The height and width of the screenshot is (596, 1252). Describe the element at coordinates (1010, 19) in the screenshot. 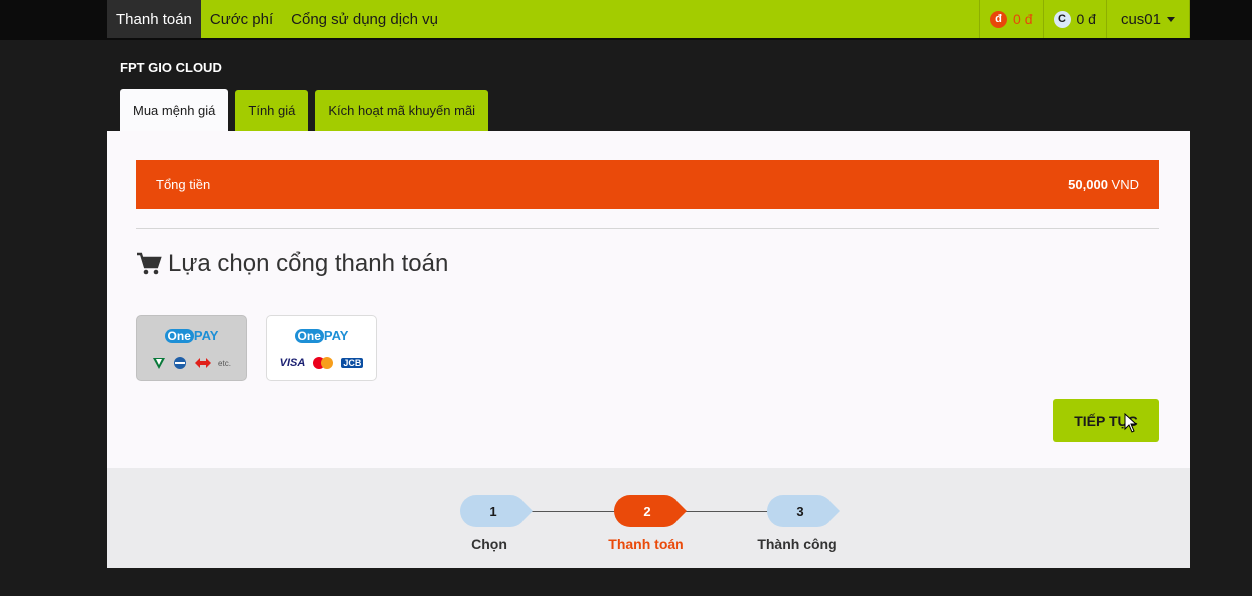

I see `balance-dong: đ 0 đ` at that location.